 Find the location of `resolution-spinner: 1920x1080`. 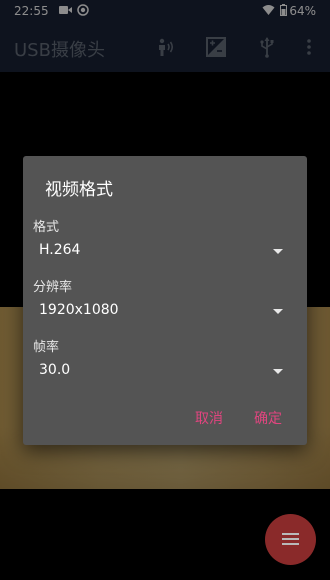

resolution-spinner: 1920x1080 is located at coordinates (165, 312).